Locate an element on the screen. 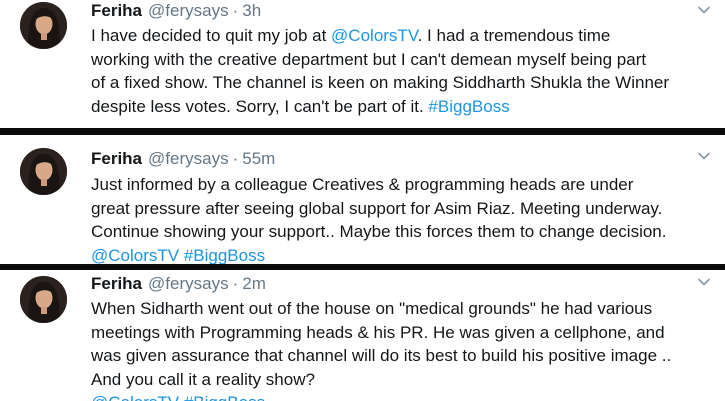 The width and height of the screenshot is (725, 401). tweet-header: Feriha @ferysays · 55m is located at coordinates (183, 159).